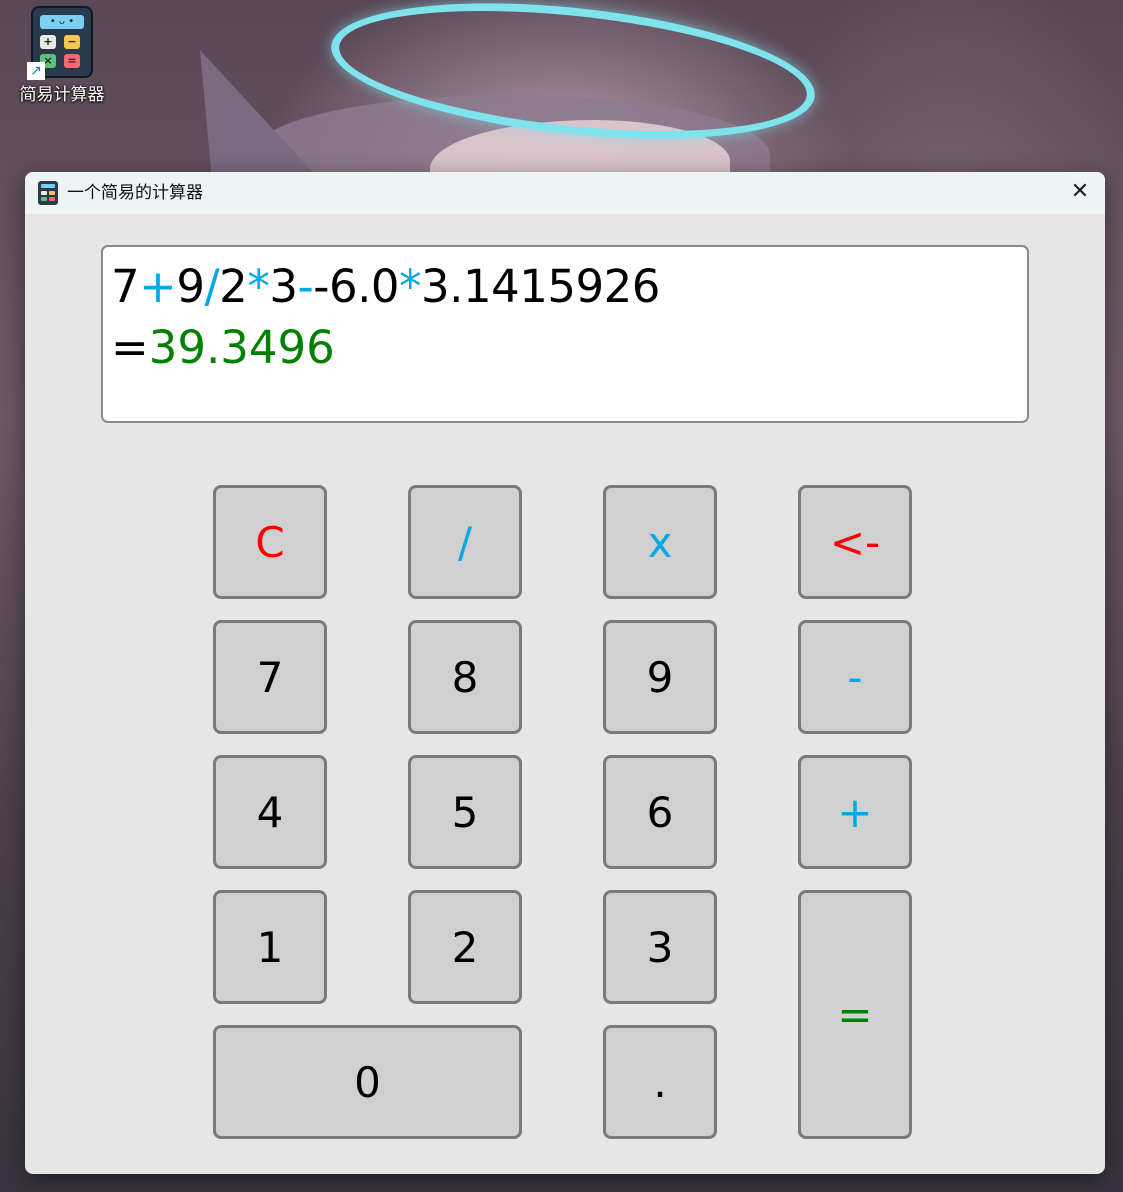  What do you see at coordinates (190, 286) in the screenshot?
I see `expression-token: 9` at bounding box center [190, 286].